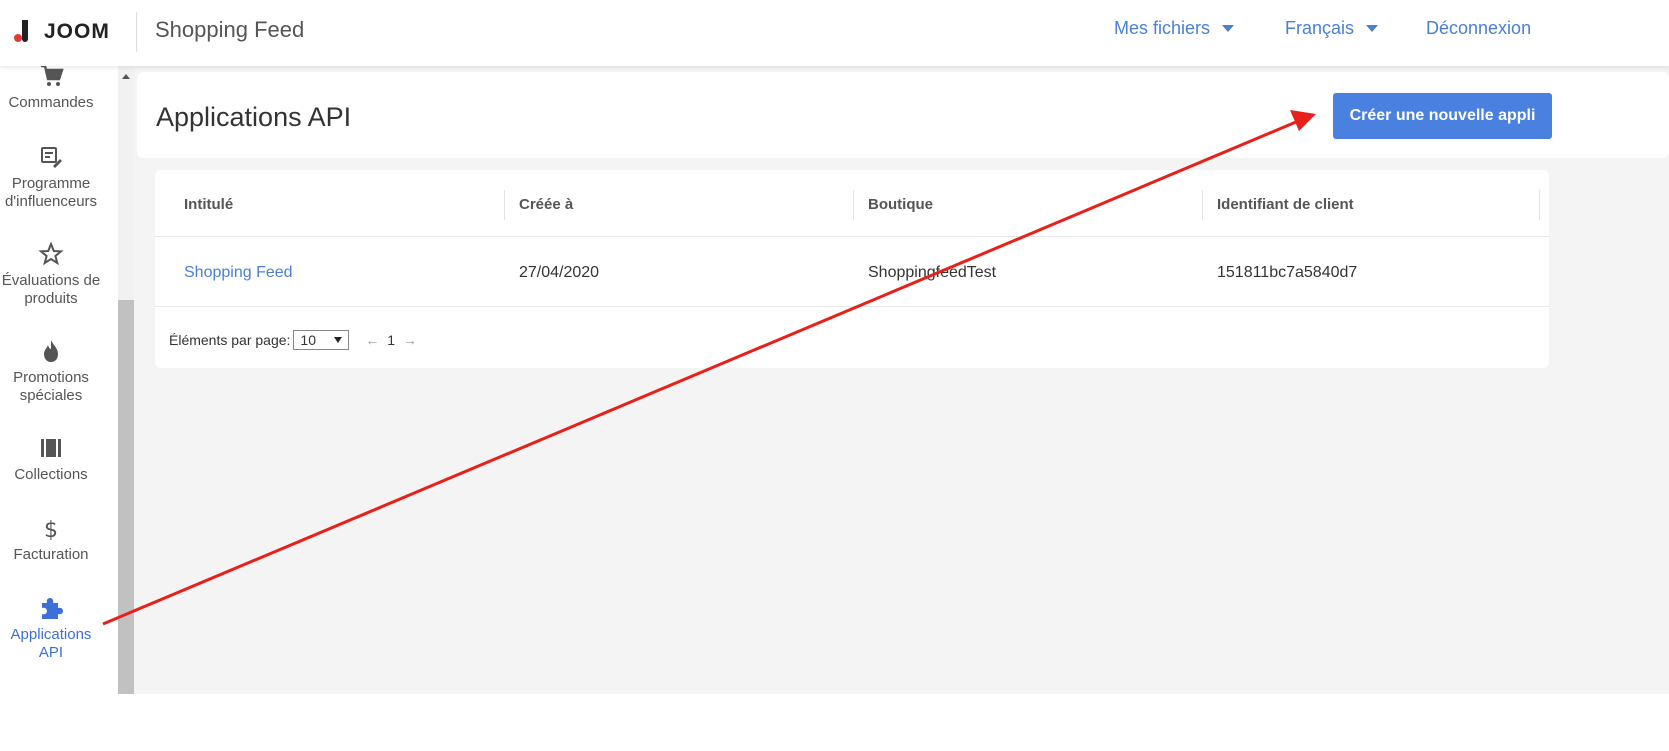 The image size is (1669, 751). I want to click on puzzle-icon, so click(52, 608).